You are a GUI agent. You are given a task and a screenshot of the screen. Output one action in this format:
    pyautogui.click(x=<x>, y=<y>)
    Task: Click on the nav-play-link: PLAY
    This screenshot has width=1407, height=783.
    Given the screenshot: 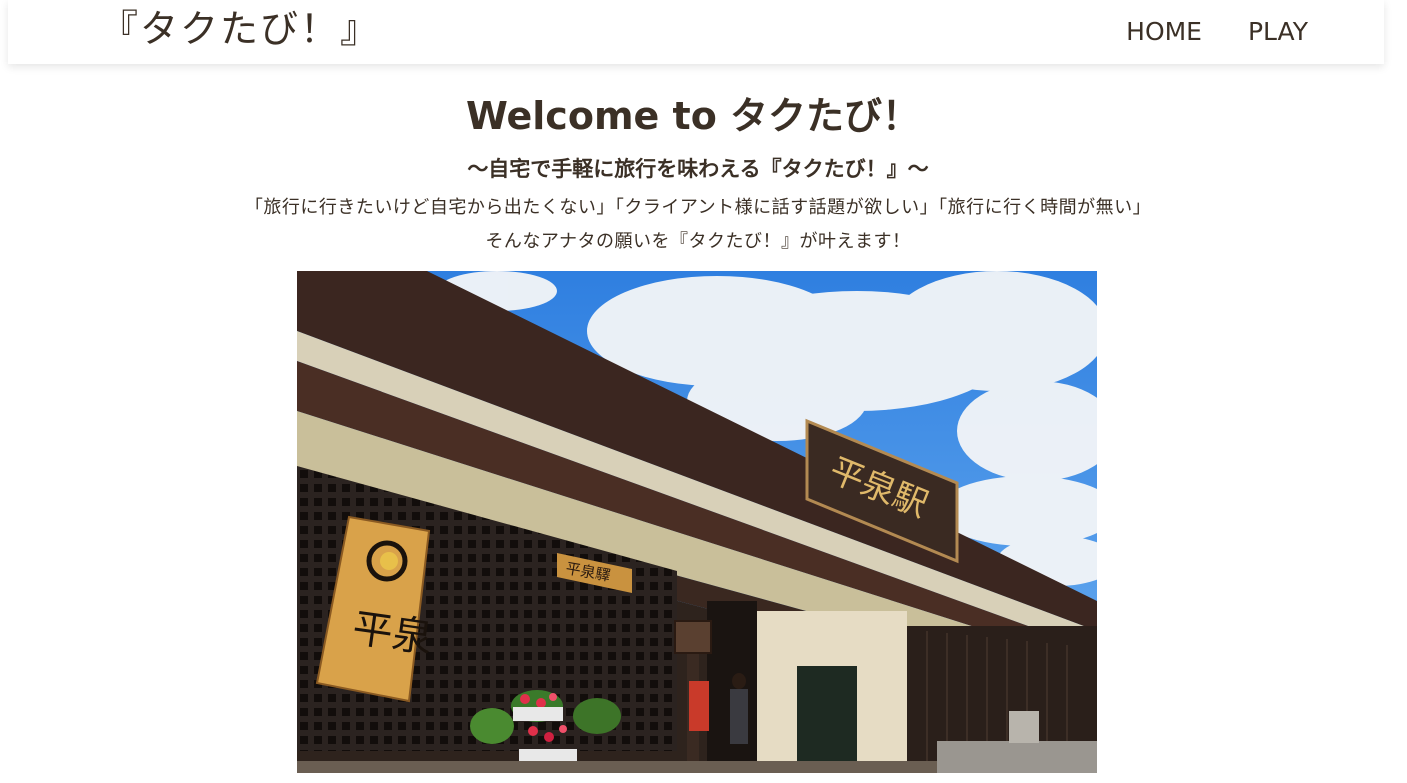 What is the action you would take?
    pyautogui.click(x=1278, y=32)
    